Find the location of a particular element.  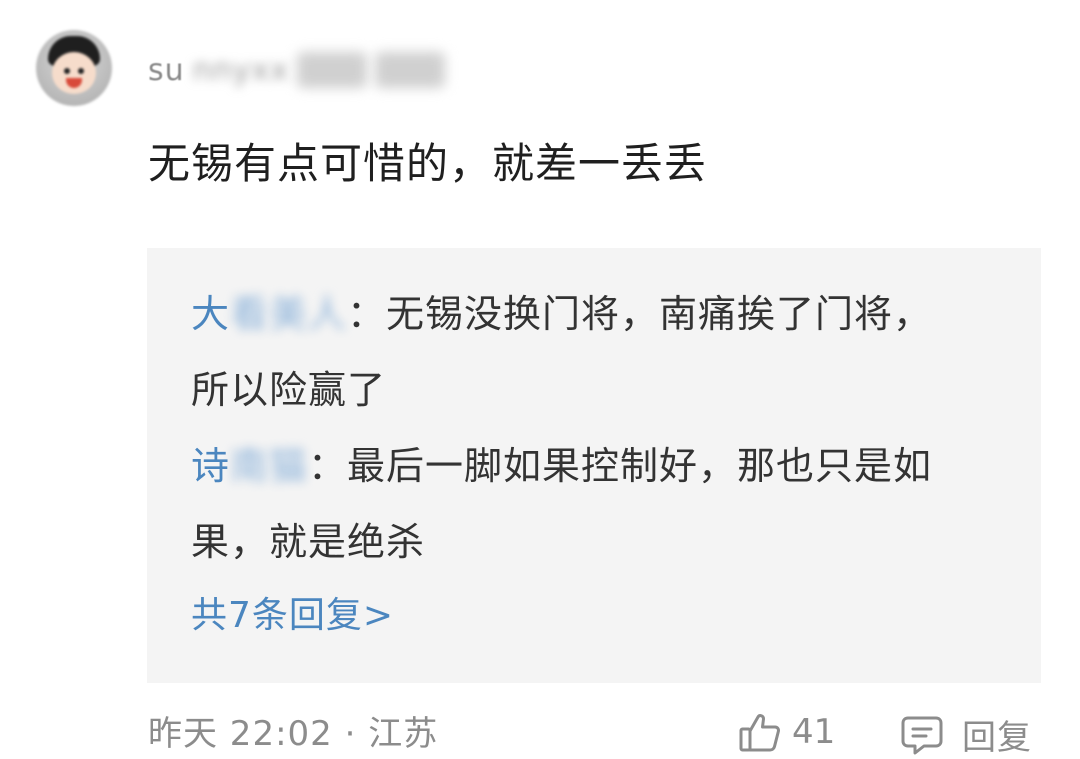

username-blurred: nnyxx is located at coordinates (240, 70).